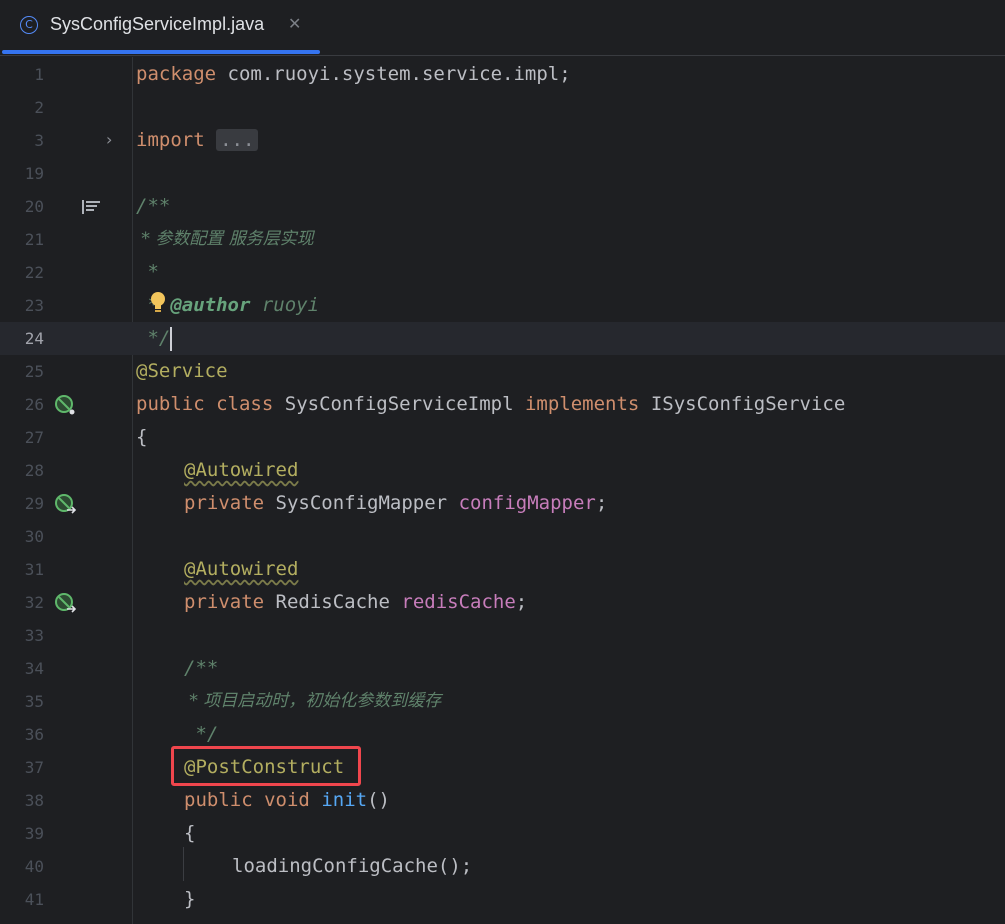 The width and height of the screenshot is (1005, 924). I want to click on code-line: 34 /**, so click(502, 668).